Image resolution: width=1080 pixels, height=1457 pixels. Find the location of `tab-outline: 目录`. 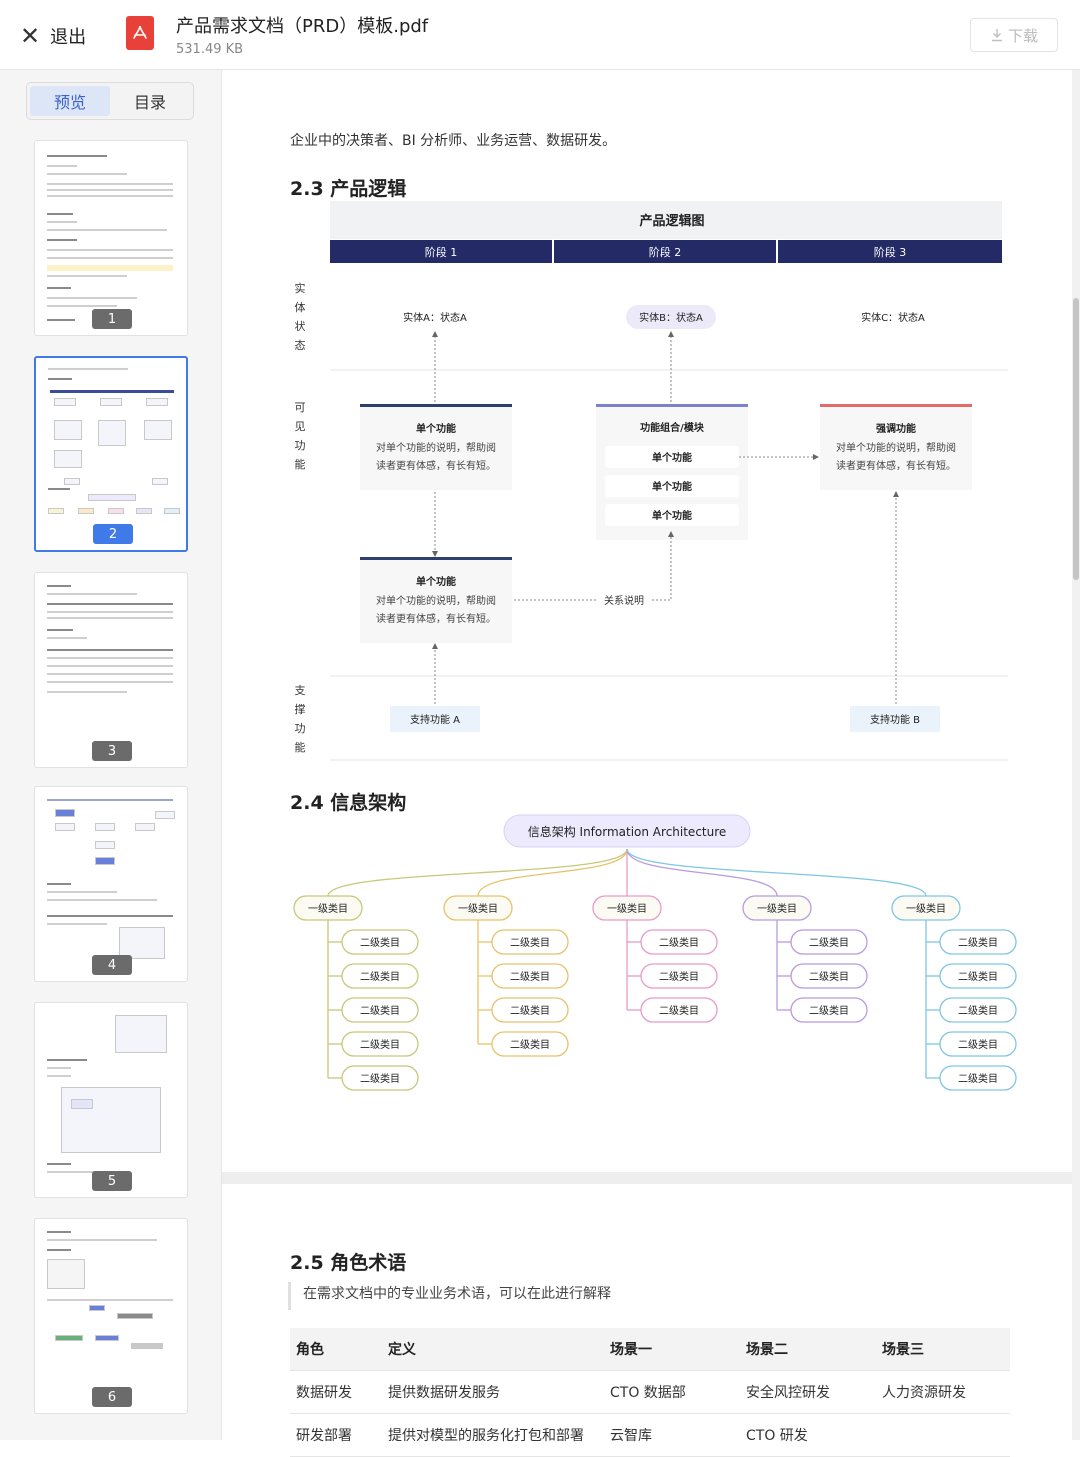

tab-outline: 目录 is located at coordinates (150, 101).